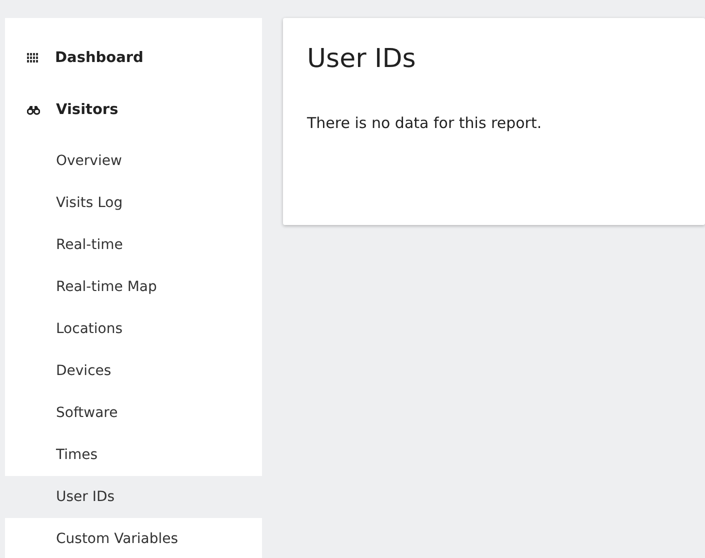 This screenshot has width=705, height=558. What do you see at coordinates (133, 497) in the screenshot?
I see `sidebar-item: User IDs` at bounding box center [133, 497].